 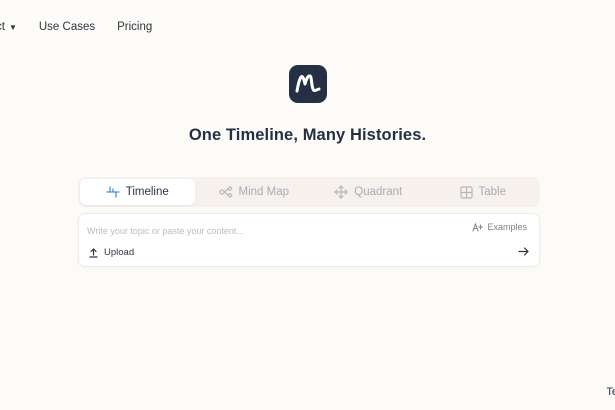 I want to click on mind-map-icon, so click(x=225, y=192).